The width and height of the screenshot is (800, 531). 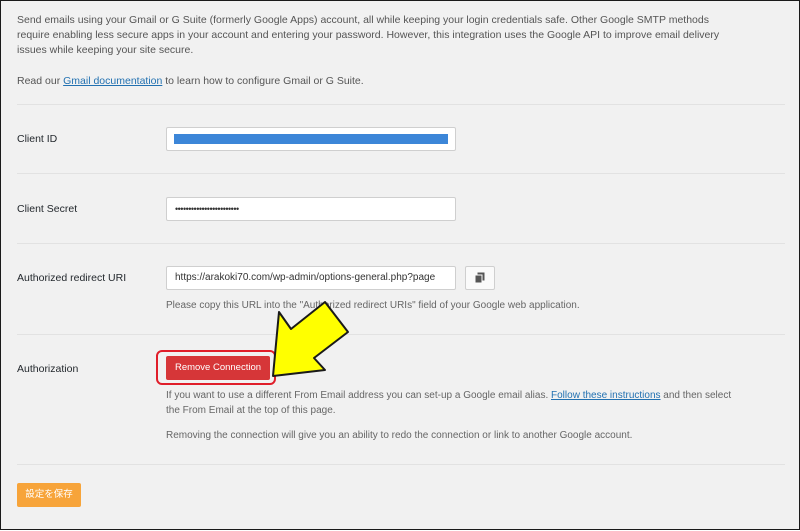 I want to click on arrow-icon, so click(x=310, y=339).